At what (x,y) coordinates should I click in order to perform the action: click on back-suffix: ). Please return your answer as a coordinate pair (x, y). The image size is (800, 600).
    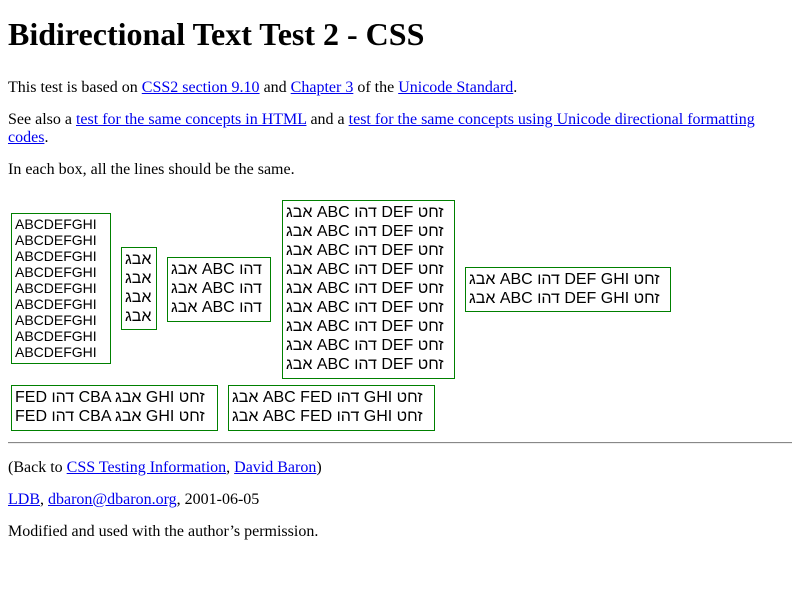
    Looking at the image, I should click on (319, 467).